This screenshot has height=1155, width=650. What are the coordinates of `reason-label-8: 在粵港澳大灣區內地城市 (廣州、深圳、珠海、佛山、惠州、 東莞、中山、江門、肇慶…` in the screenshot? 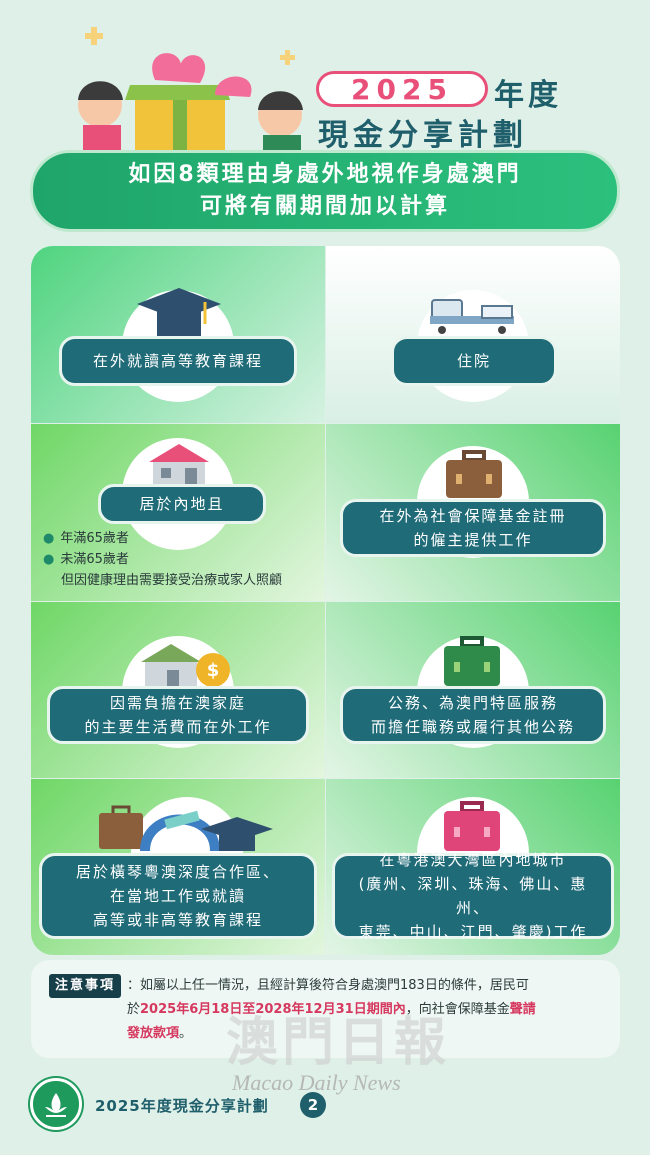 It's located at (473, 896).